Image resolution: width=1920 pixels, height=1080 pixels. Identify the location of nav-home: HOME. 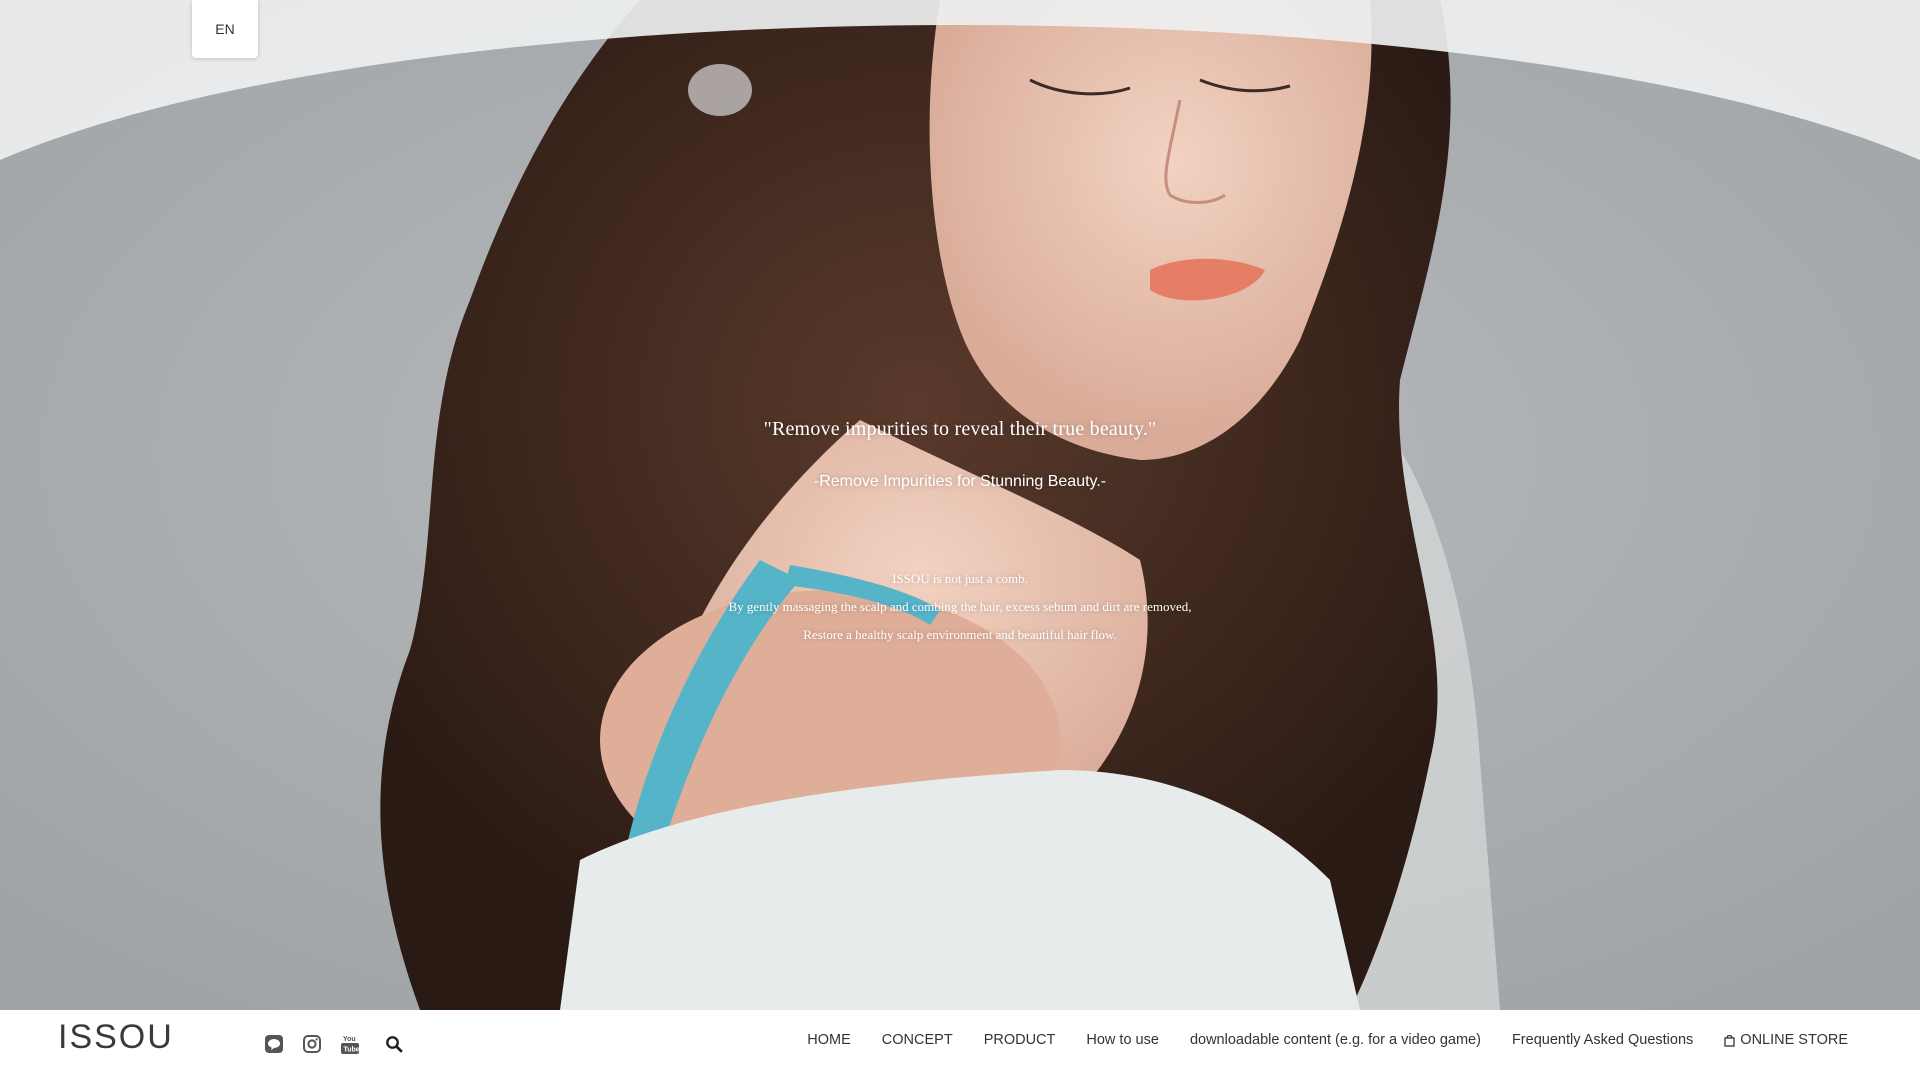
(829, 1040).